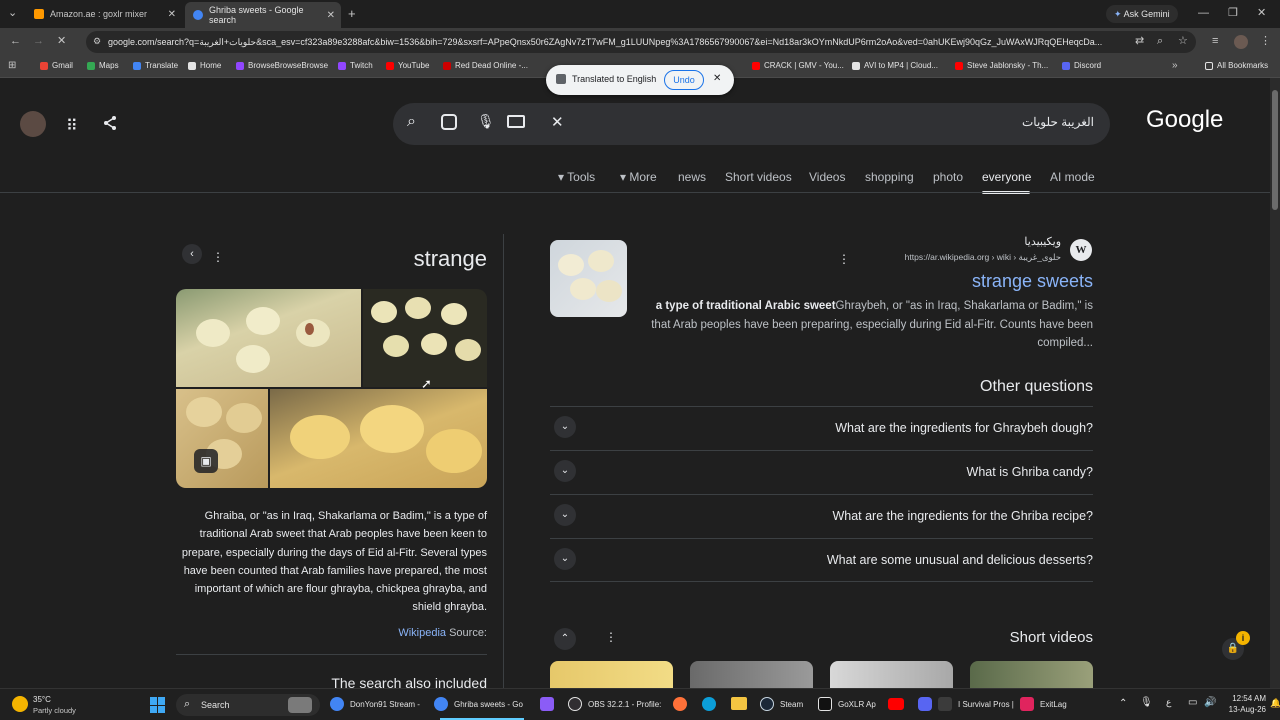 The width and height of the screenshot is (1280, 720). I want to click on volume-icon: 🔊, so click(1210, 702).